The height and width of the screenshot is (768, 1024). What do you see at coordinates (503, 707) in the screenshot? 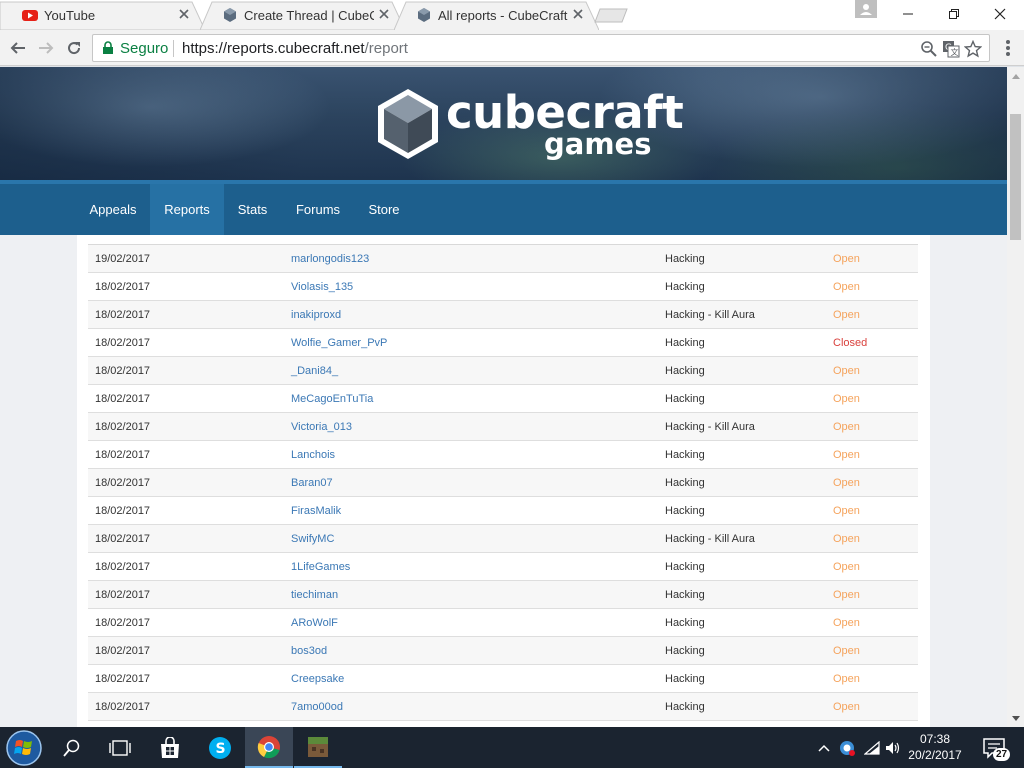
I see `table-row: 18/02/2017 7amo00od Hacking Open` at bounding box center [503, 707].